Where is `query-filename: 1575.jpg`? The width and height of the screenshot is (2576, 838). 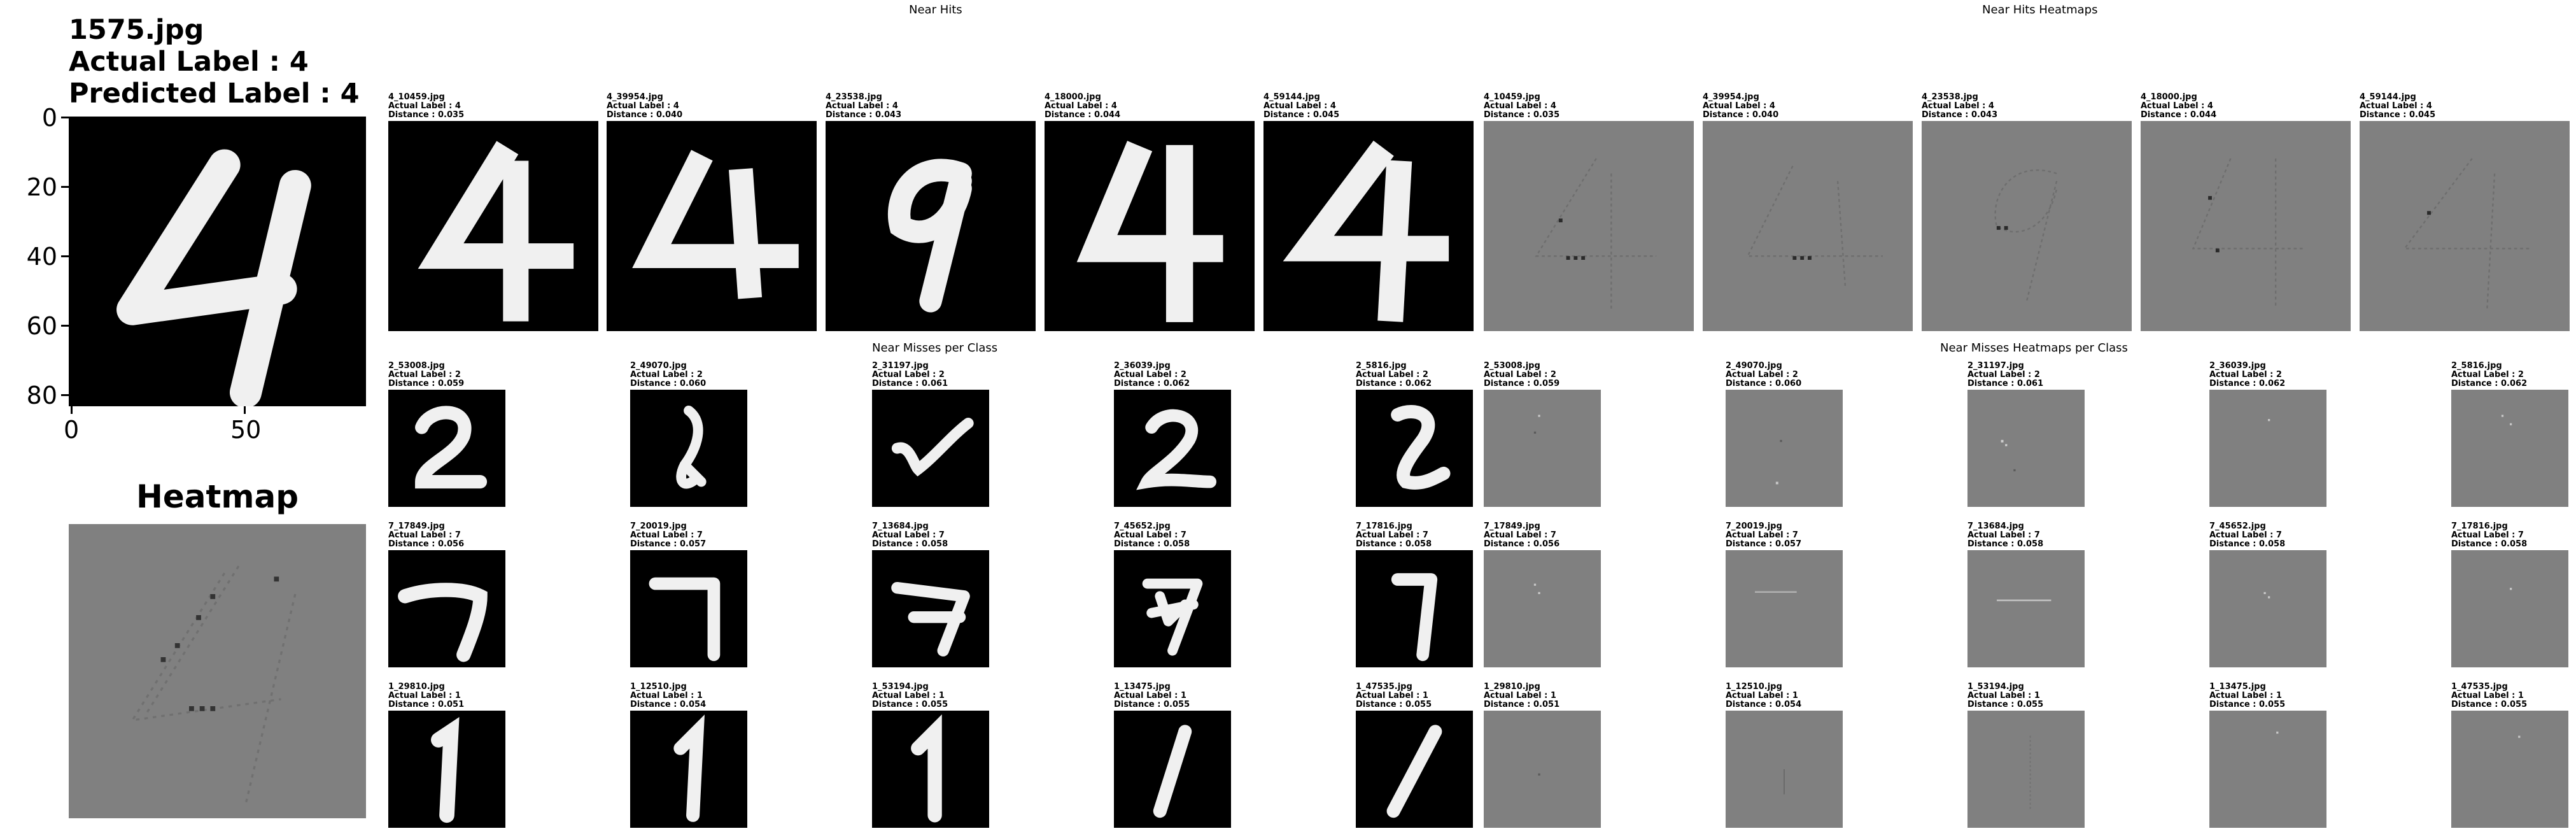
query-filename: 1575.jpg is located at coordinates (136, 30).